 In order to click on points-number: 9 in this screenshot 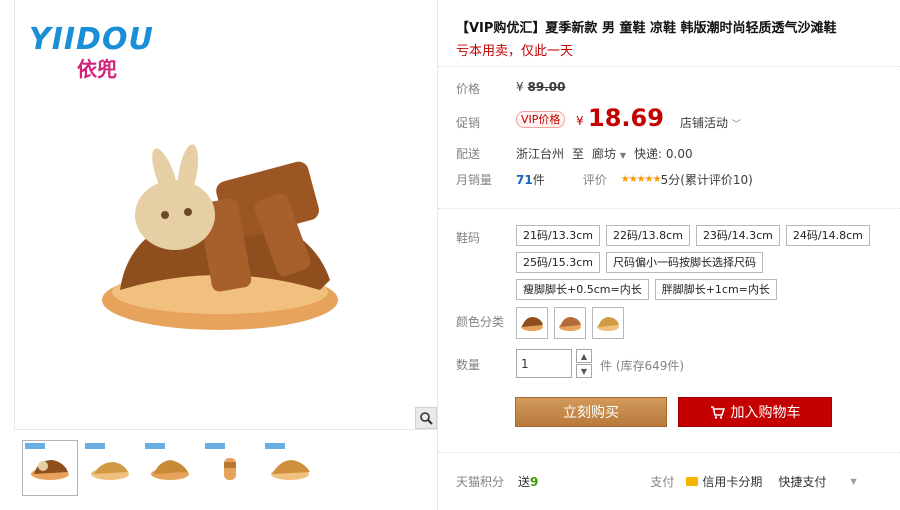, I will do `click(534, 481)`.